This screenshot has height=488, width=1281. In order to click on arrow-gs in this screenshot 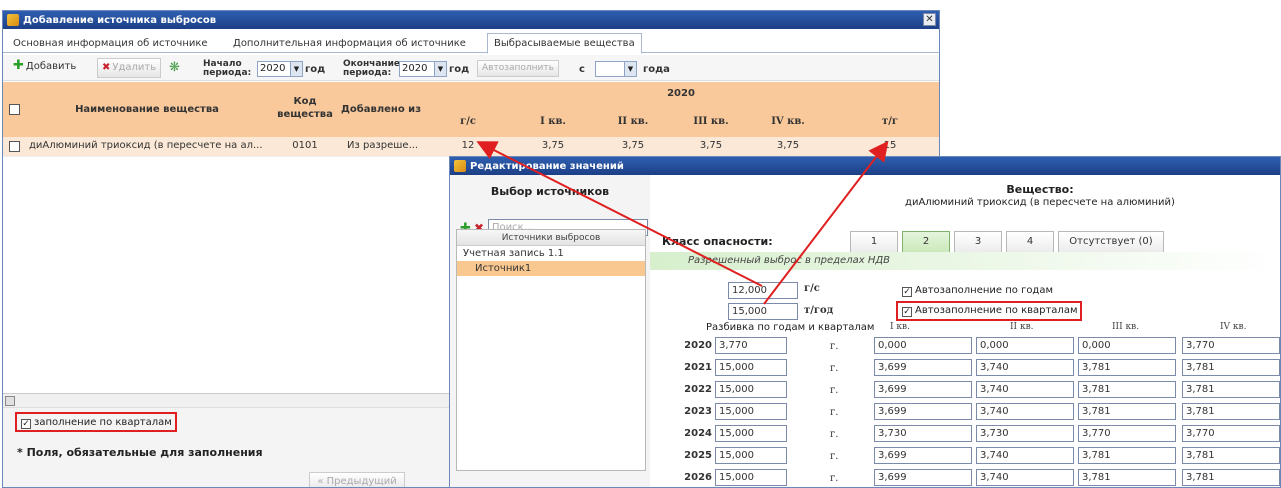, I will do `click(619, 214)`.